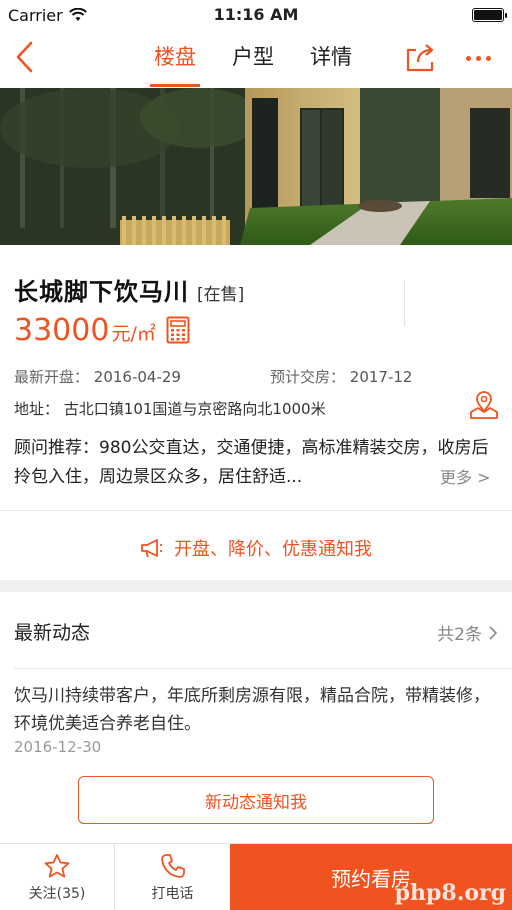 The width and height of the screenshot is (512, 910). I want to click on price-row: 33000 元/㎡, so click(102, 330).